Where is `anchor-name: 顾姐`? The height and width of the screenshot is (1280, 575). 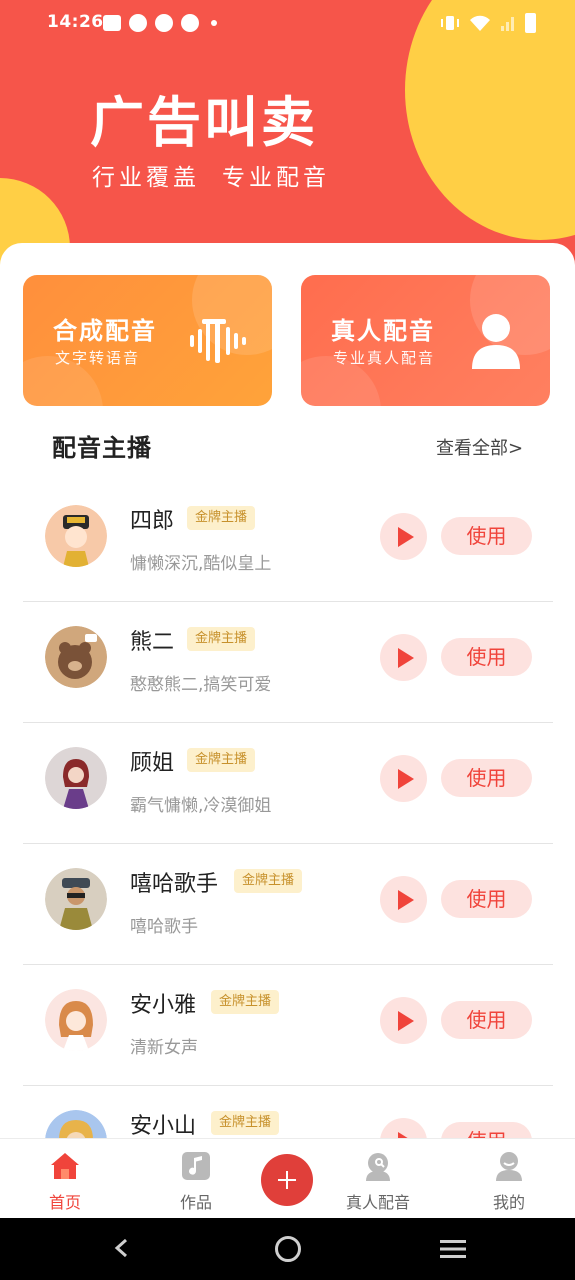
anchor-name: 顾姐 is located at coordinates (152, 763).